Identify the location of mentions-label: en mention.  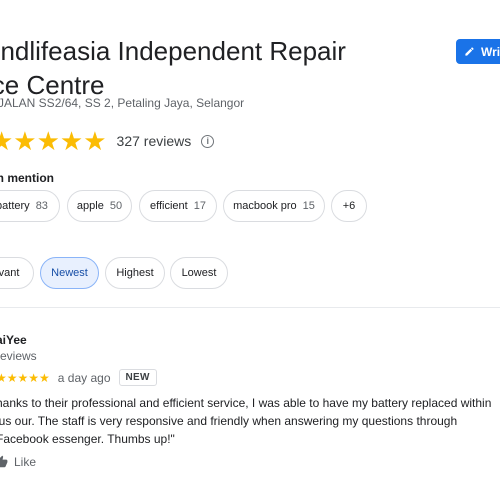
(27, 178).